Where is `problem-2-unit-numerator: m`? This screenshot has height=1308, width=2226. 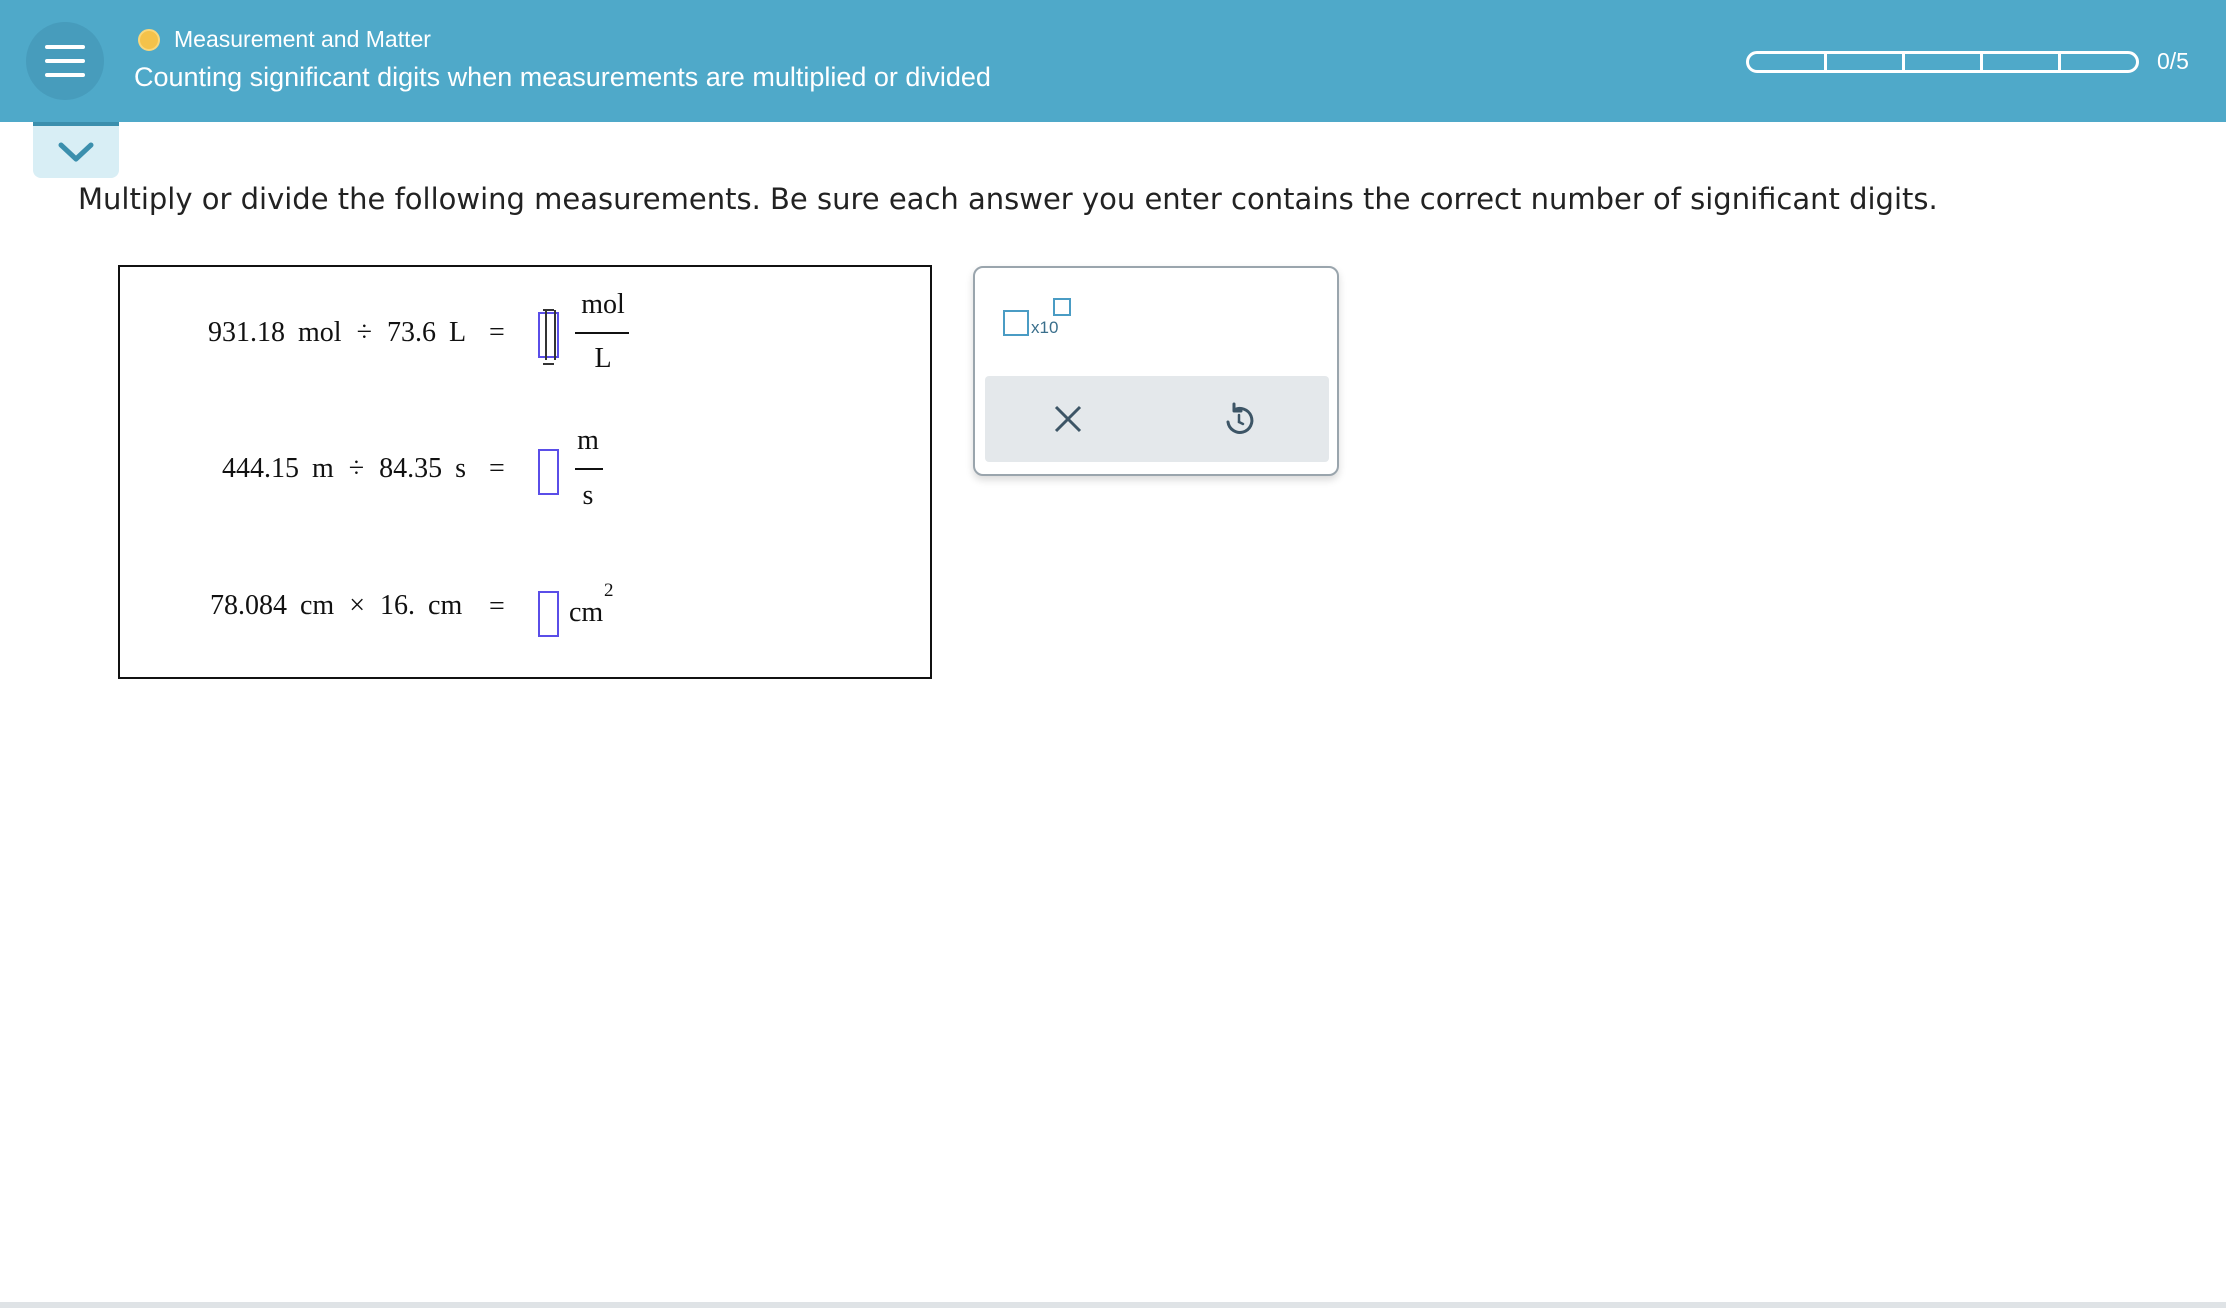
problem-2-unit-numerator: m is located at coordinates (588, 440).